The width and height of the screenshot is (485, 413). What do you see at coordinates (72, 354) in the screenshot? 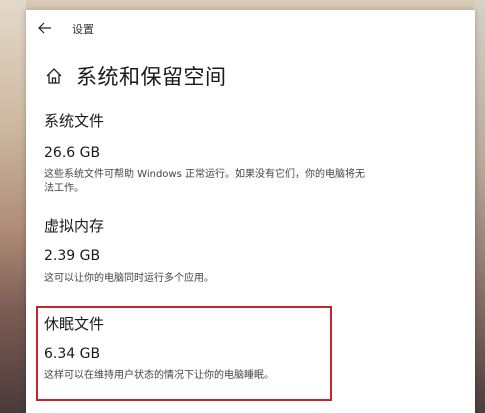
I see `section-size: 6.34 GB` at bounding box center [72, 354].